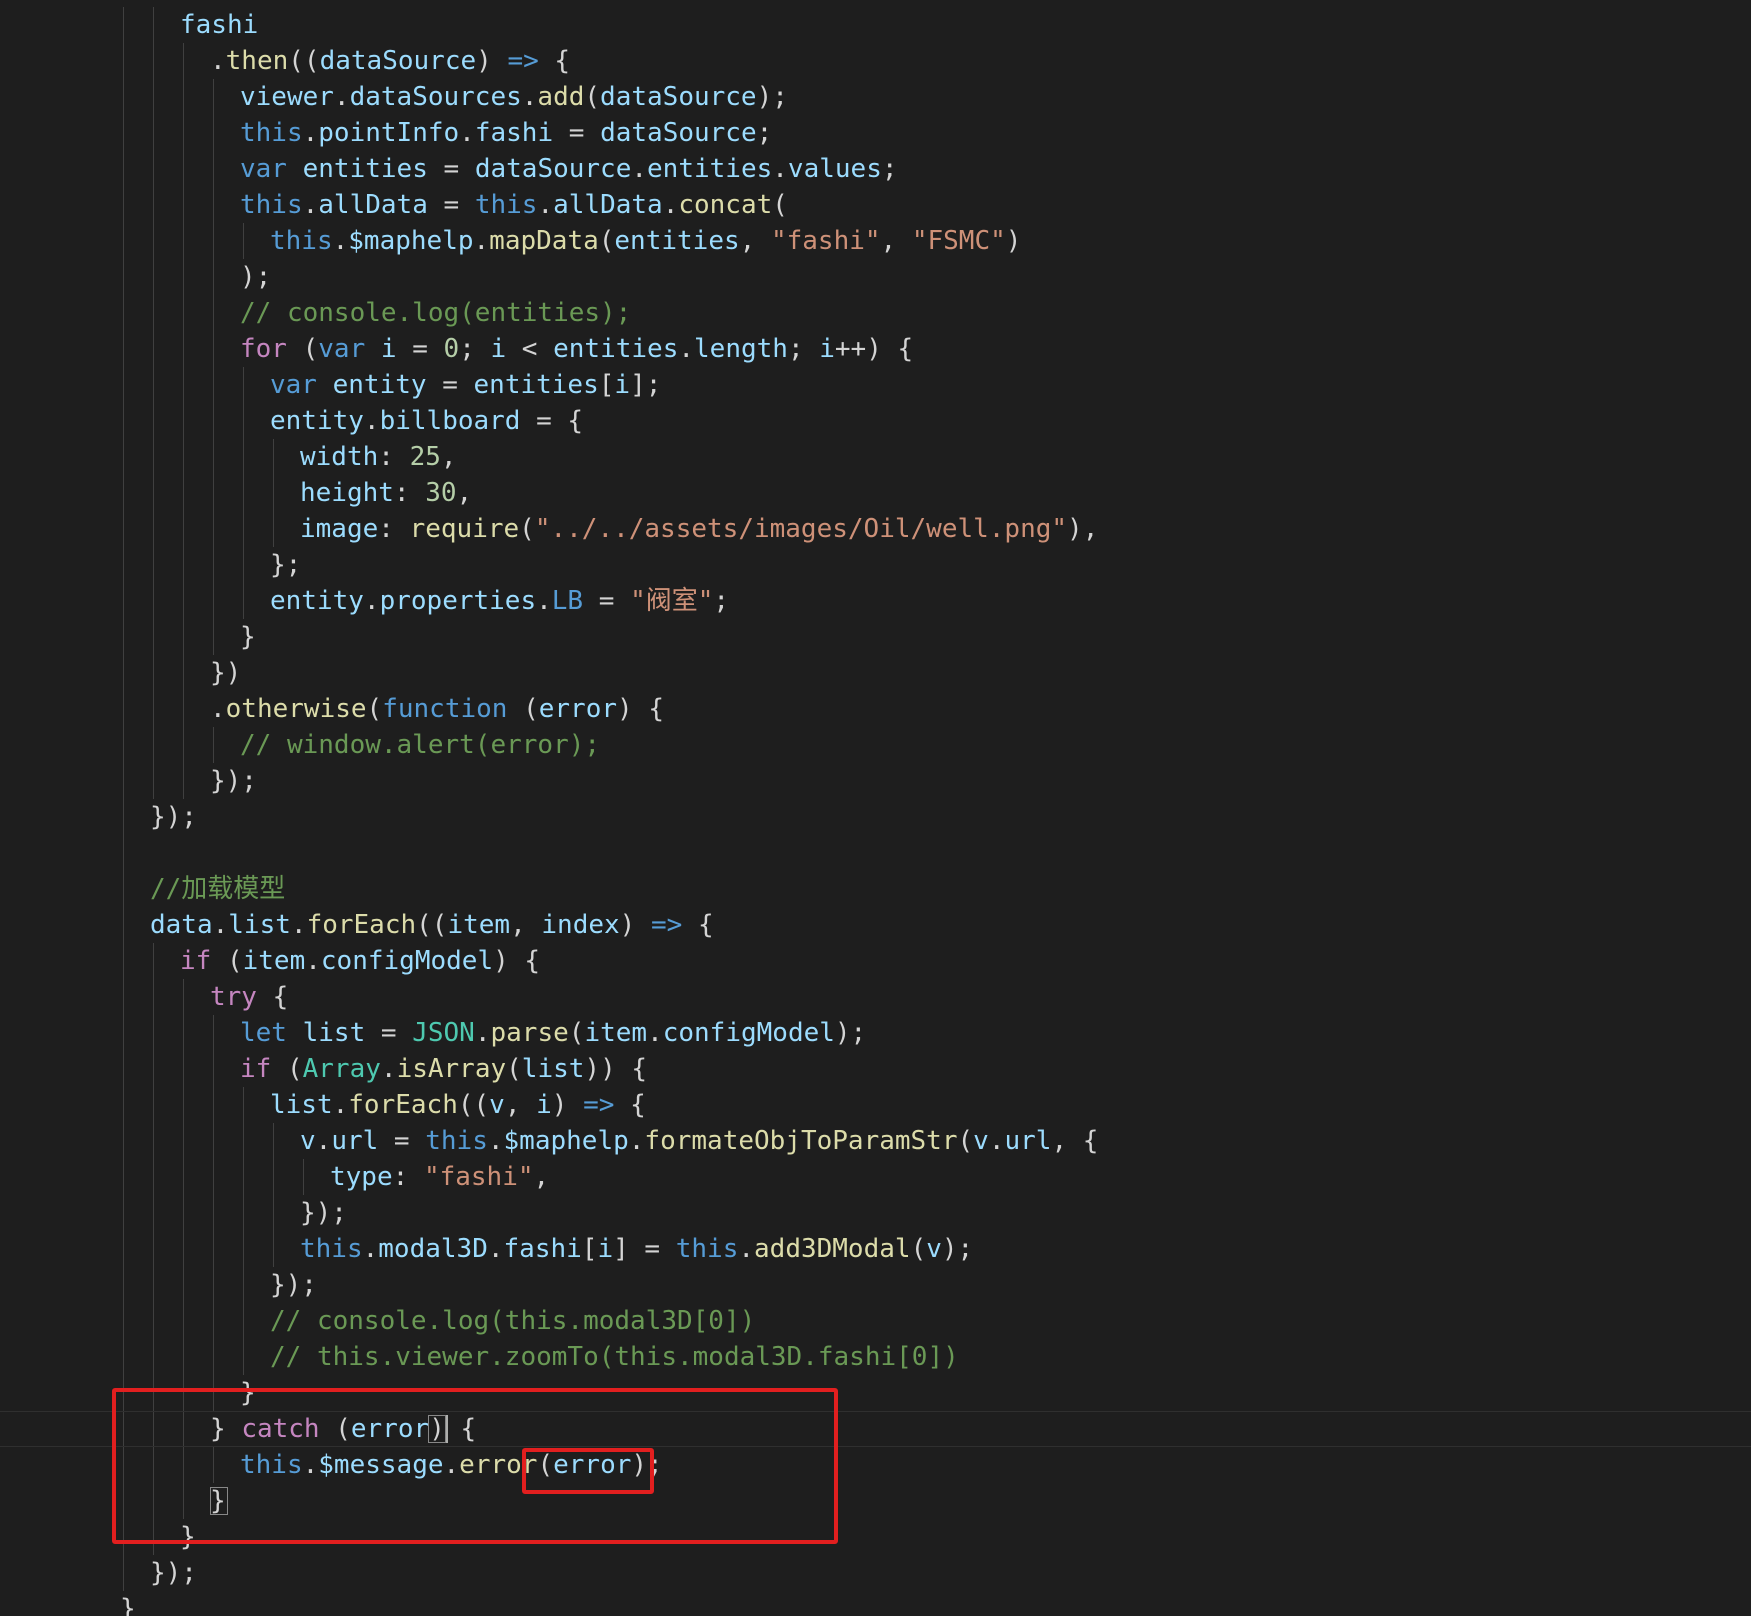  I want to click on code-line: entity.billboard = {, so click(291, 421).